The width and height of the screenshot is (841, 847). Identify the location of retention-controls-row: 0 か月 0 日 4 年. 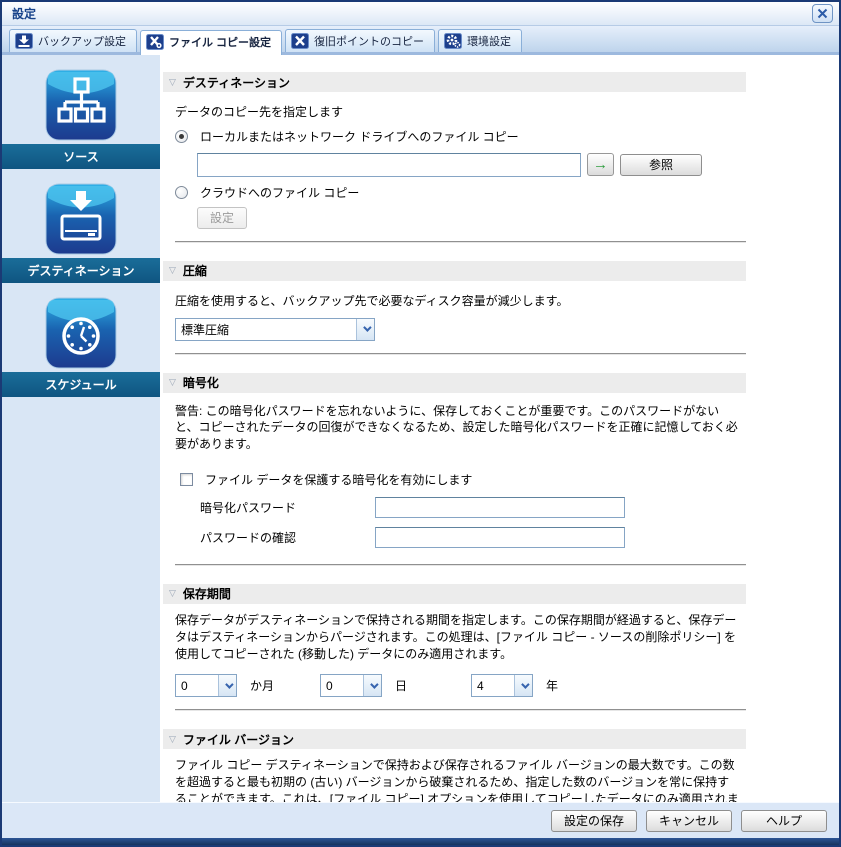
(458, 686).